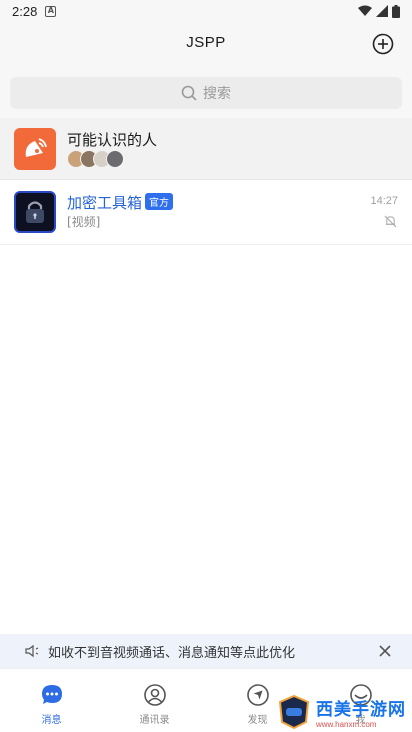 The height and width of the screenshot is (732, 412). What do you see at coordinates (84, 222) in the screenshot?
I see `chat-preview: [视频]` at bounding box center [84, 222].